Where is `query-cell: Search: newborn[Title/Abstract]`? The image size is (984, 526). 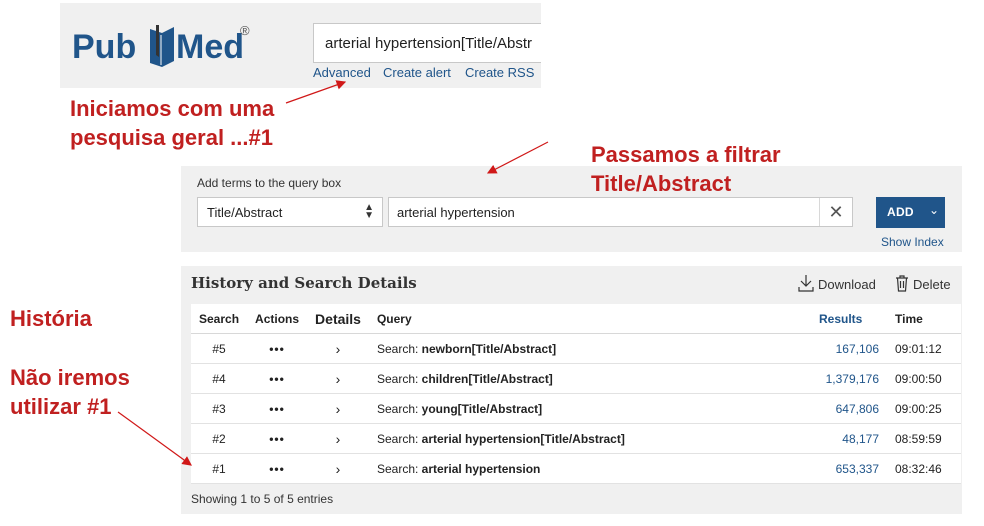 query-cell: Search: newborn[Title/Abstract] is located at coordinates (589, 348).